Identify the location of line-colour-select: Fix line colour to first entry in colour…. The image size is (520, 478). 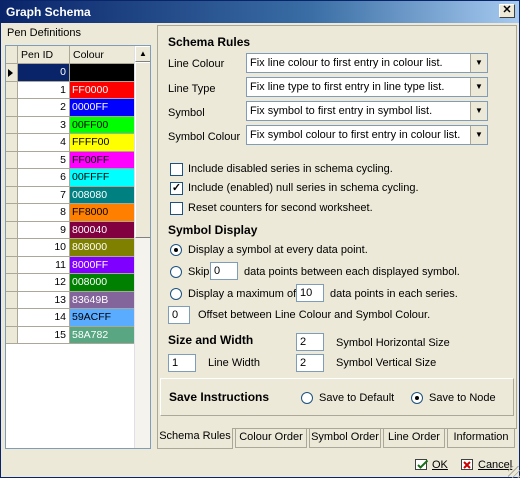
(367, 63).